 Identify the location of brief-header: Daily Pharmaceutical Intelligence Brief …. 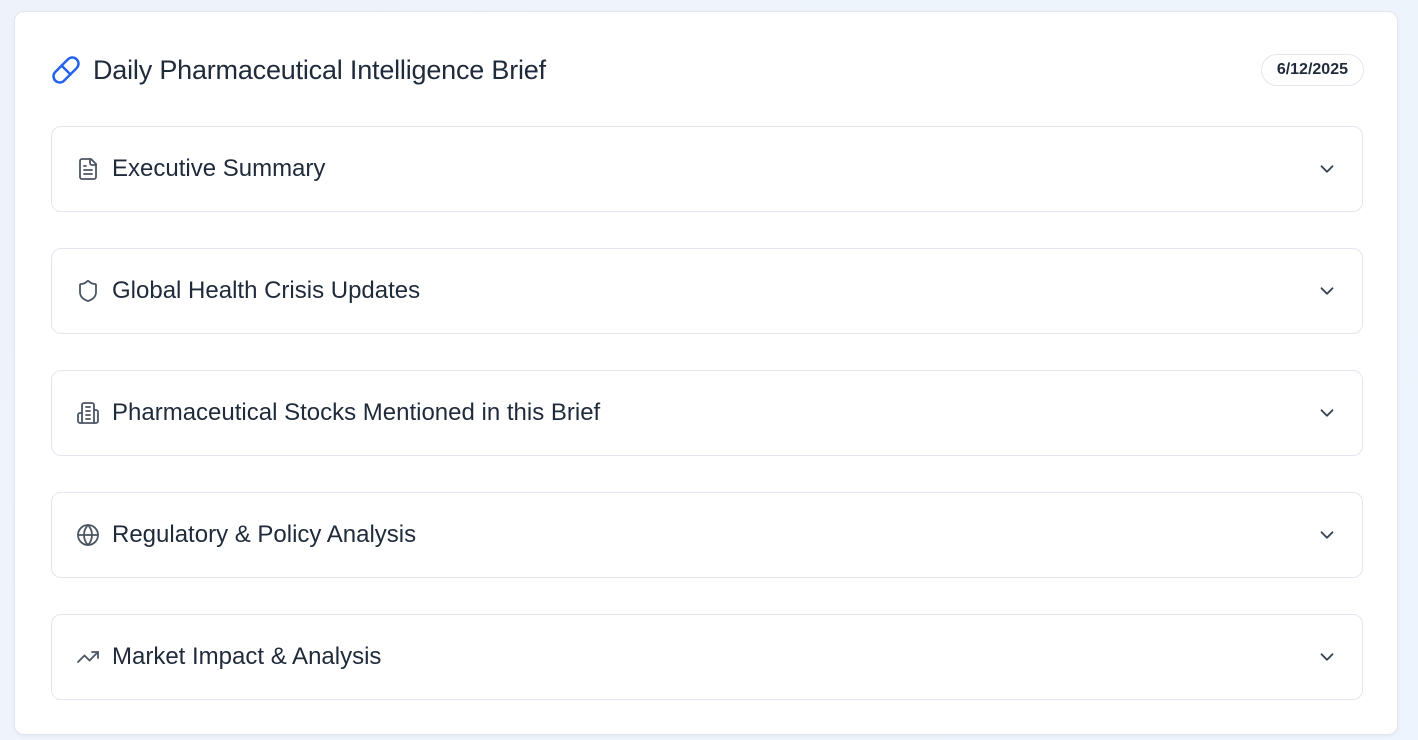
(707, 70).